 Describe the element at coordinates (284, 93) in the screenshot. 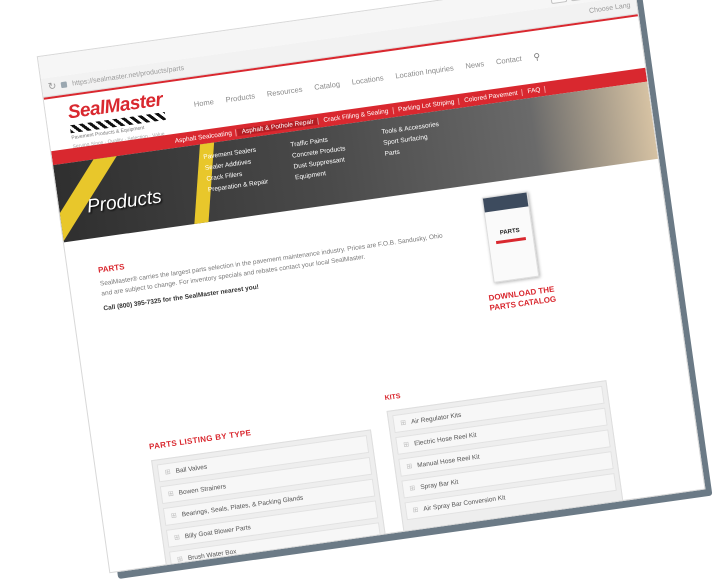

I see `nav-resources: Resources` at that location.